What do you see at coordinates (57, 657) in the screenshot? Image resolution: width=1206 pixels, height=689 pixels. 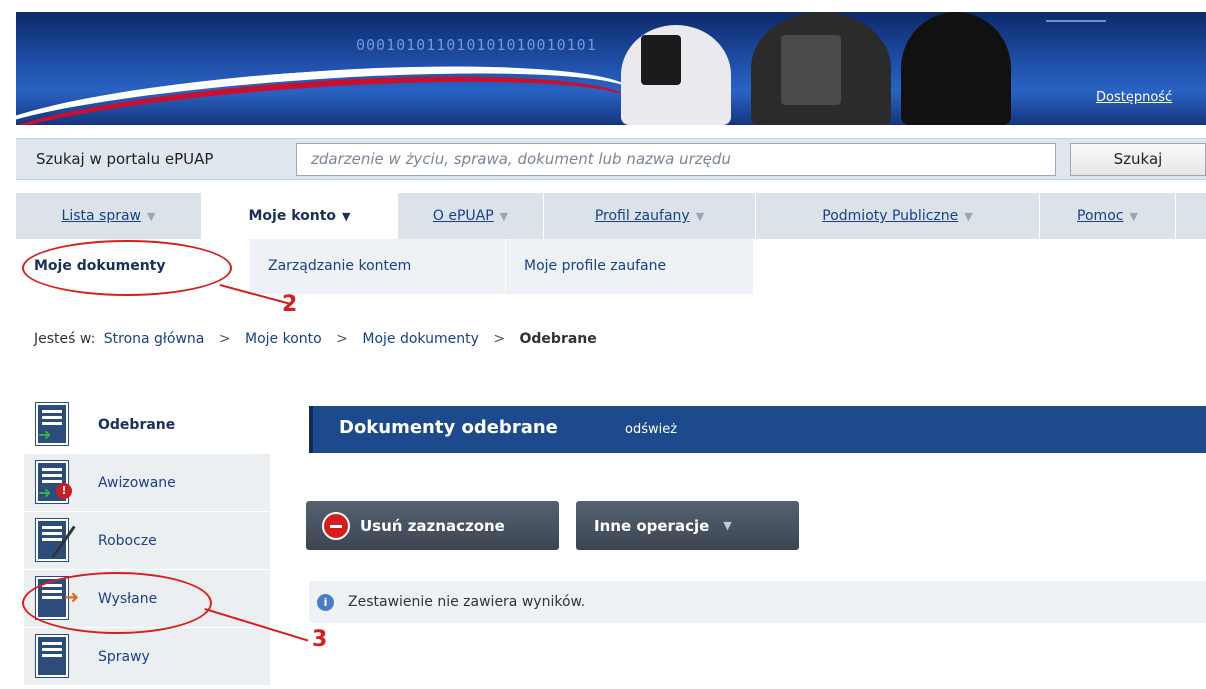 I see `cases-document-icon` at bounding box center [57, 657].